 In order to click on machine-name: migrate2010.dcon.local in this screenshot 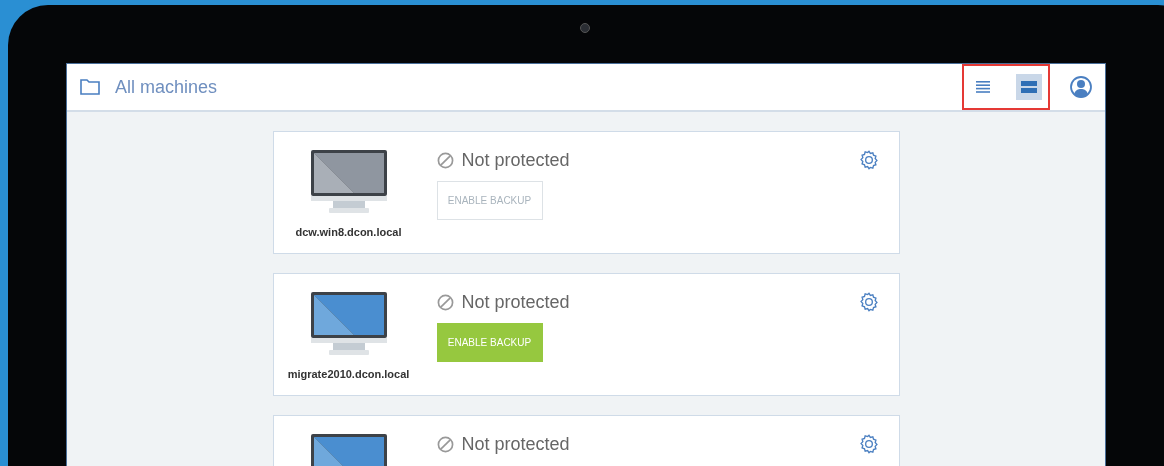, I will do `click(348, 374)`.